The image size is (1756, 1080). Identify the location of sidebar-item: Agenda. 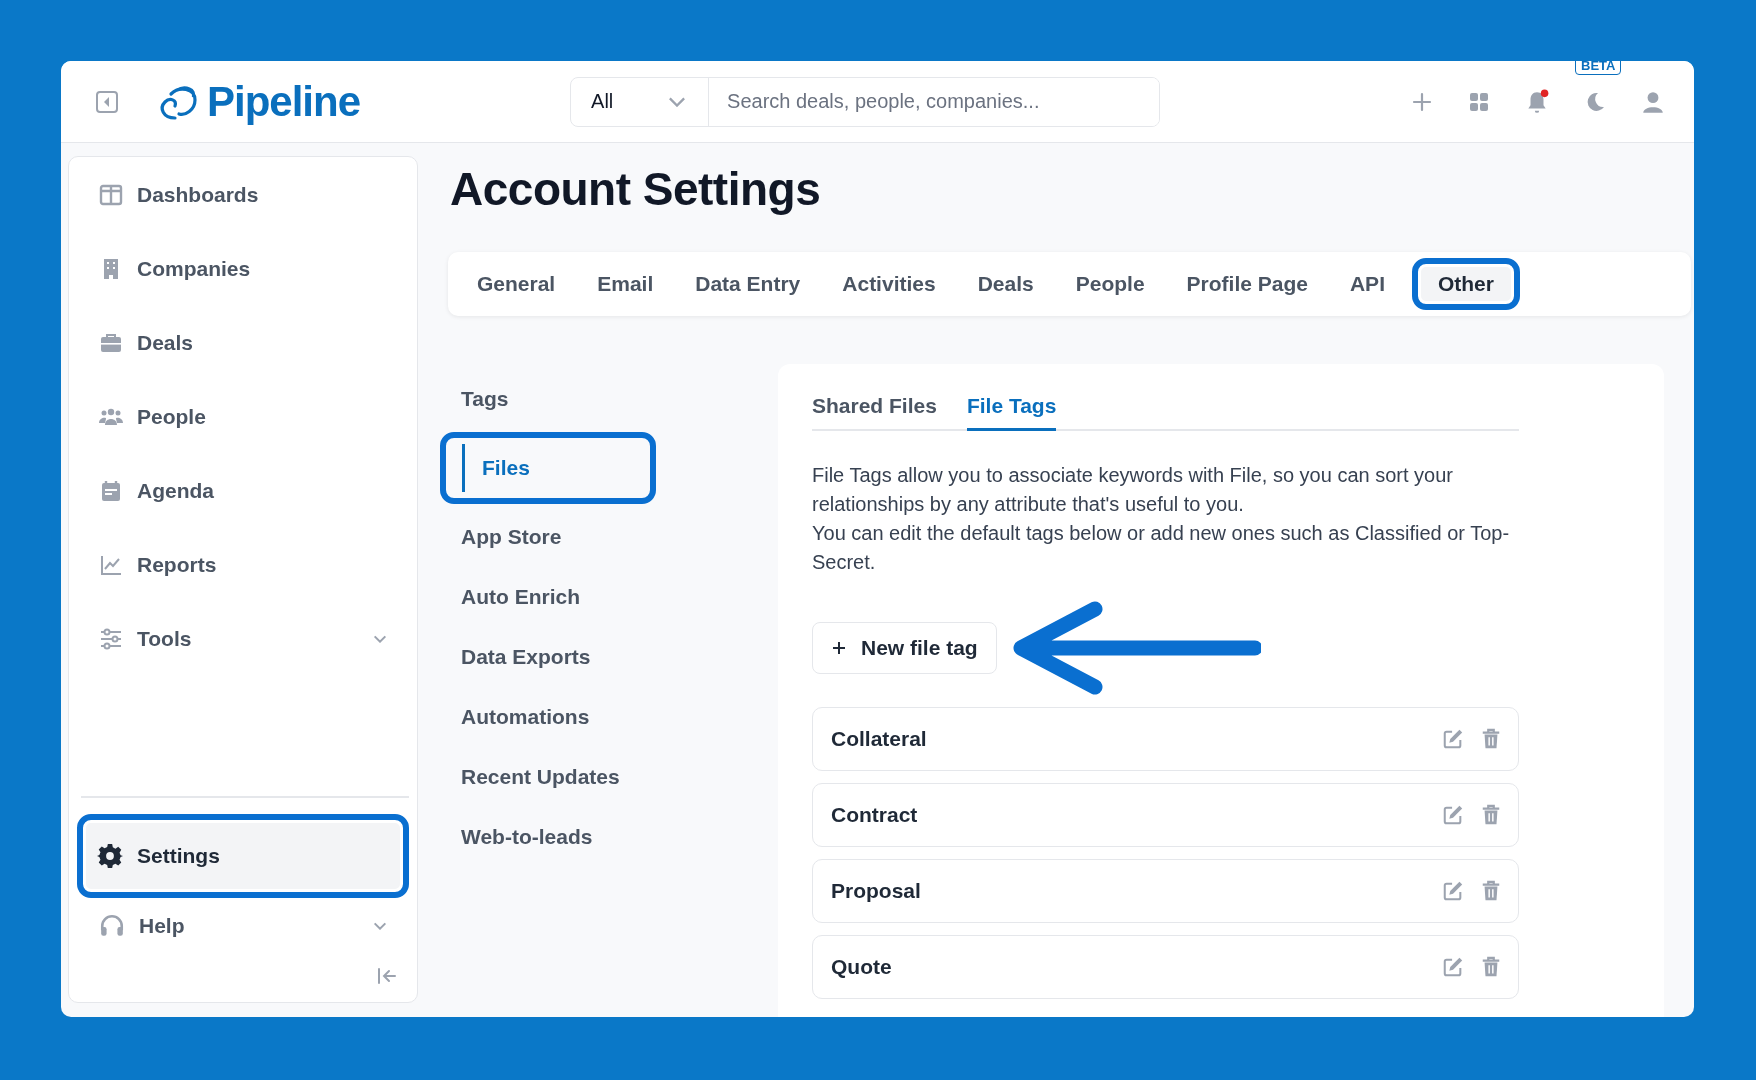
(243, 491).